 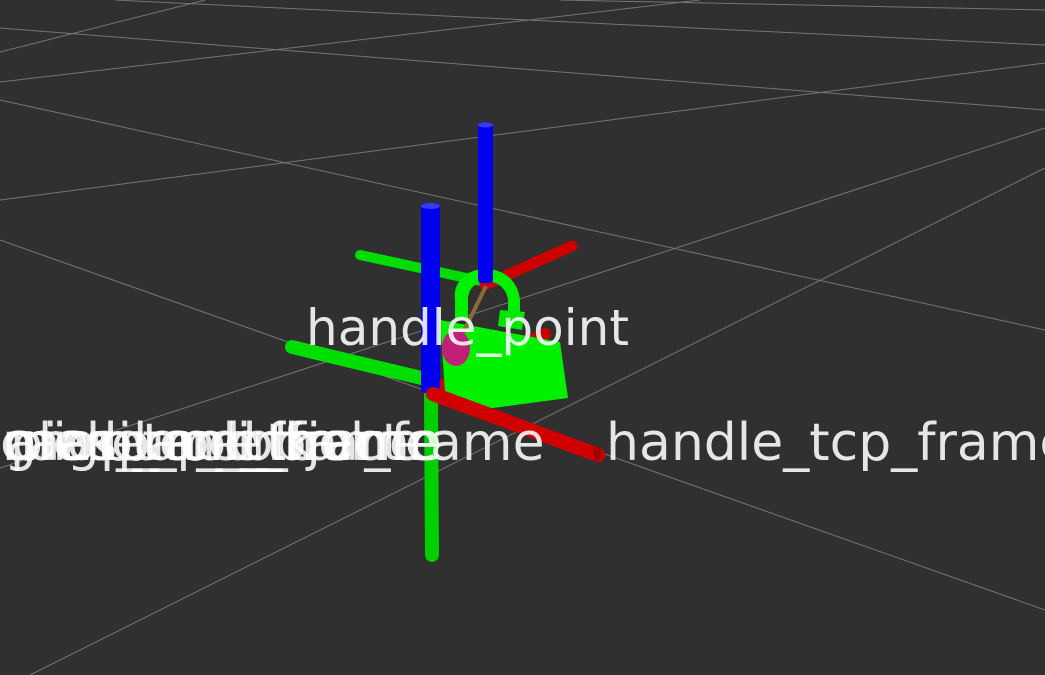 What do you see at coordinates (825, 443) in the screenshot?
I see `frame-label-overlap-7: handle_tcp_frame` at bounding box center [825, 443].